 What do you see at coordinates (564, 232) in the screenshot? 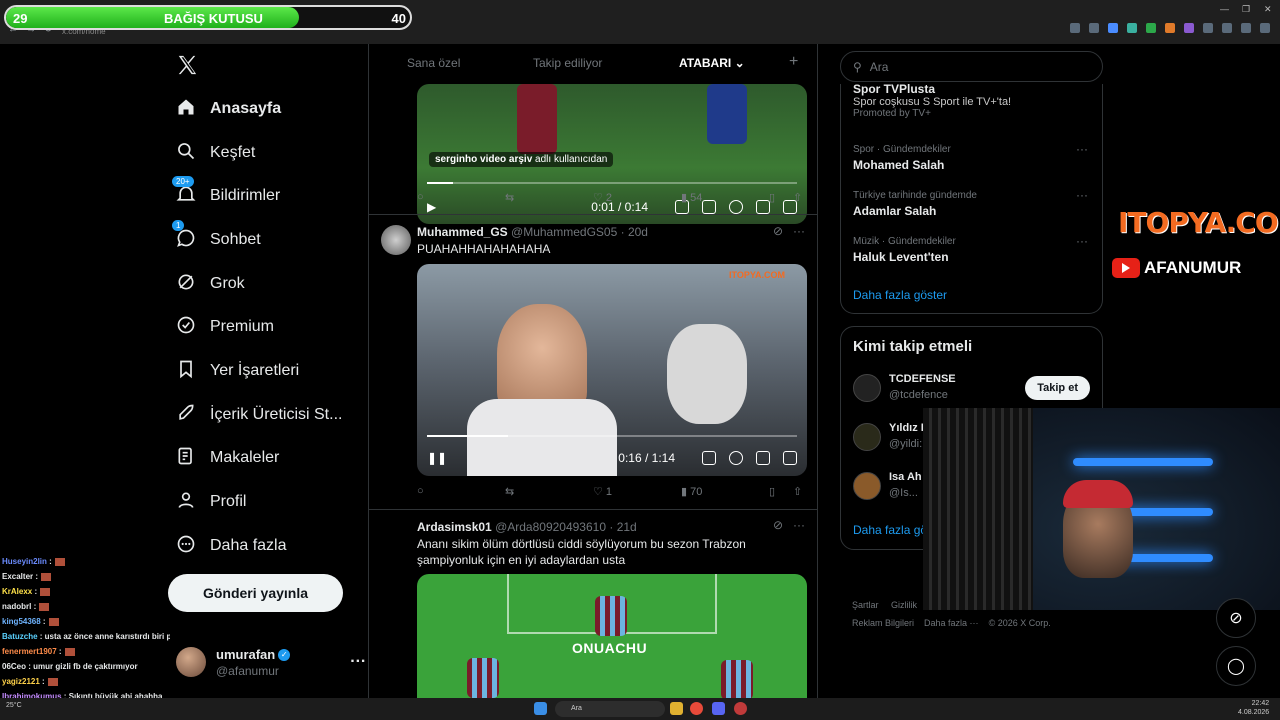
I see `author-handle: @MuhammedGS05` at bounding box center [564, 232].